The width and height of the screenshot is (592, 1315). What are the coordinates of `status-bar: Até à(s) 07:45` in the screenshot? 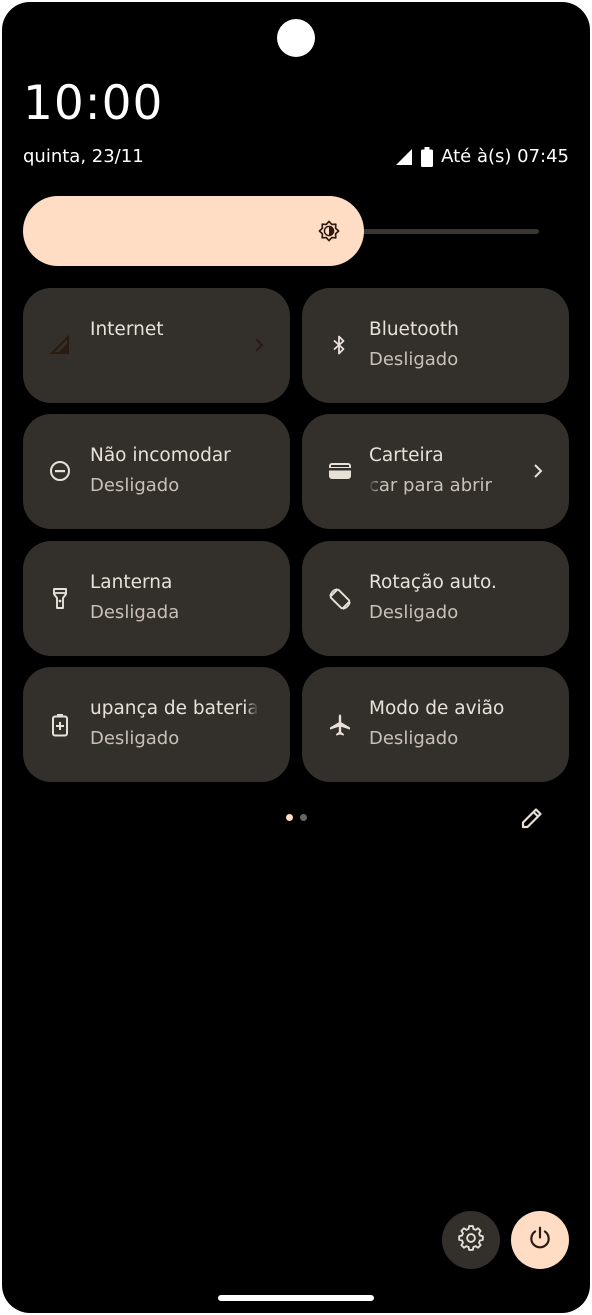 It's located at (482, 157).